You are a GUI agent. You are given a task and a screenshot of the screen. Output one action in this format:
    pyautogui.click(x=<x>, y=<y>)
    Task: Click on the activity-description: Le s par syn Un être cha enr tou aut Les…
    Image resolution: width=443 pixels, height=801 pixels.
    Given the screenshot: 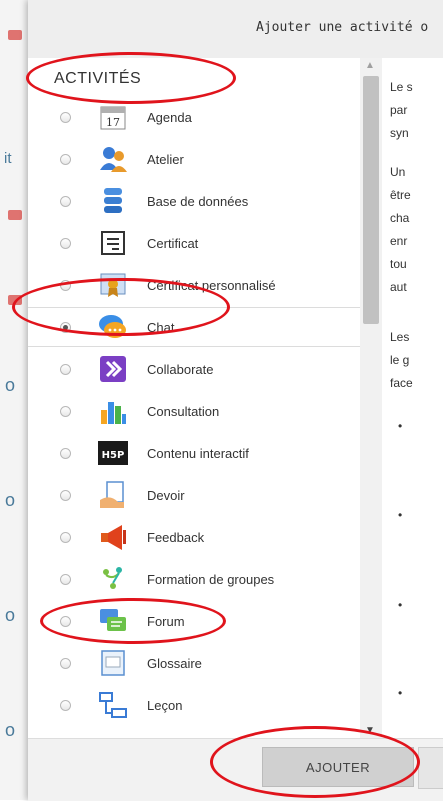 What is the action you would take?
    pyautogui.click(x=412, y=398)
    